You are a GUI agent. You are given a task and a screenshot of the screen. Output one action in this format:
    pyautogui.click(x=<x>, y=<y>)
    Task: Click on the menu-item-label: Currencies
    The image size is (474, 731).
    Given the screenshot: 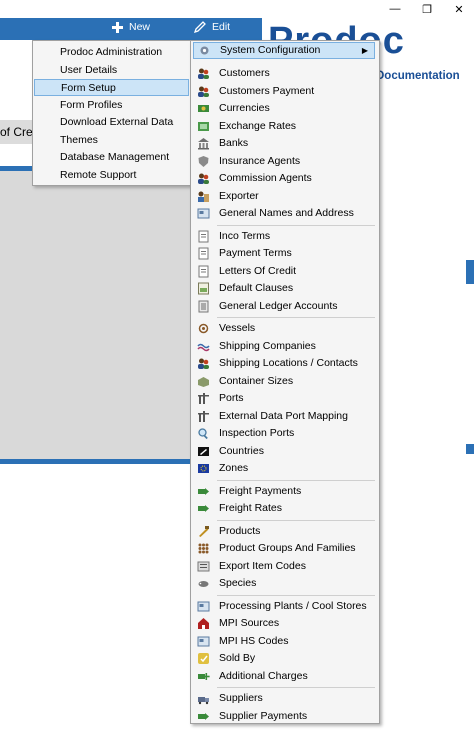 What is the action you would take?
    pyautogui.click(x=244, y=108)
    